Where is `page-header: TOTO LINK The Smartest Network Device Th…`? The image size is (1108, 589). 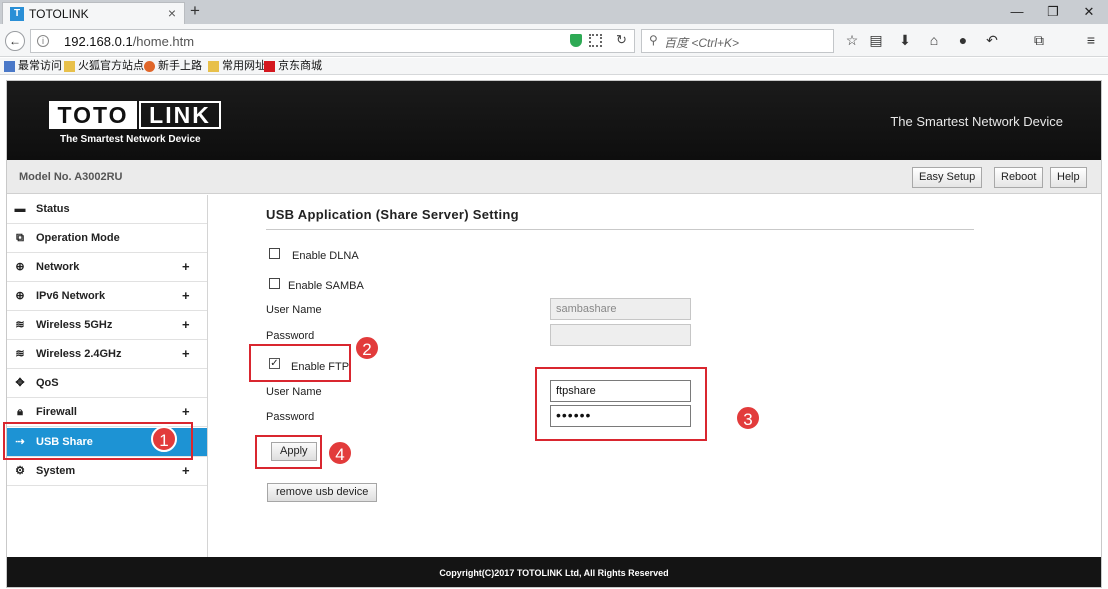
page-header: TOTO LINK The Smartest Network Device Th… is located at coordinates (554, 120).